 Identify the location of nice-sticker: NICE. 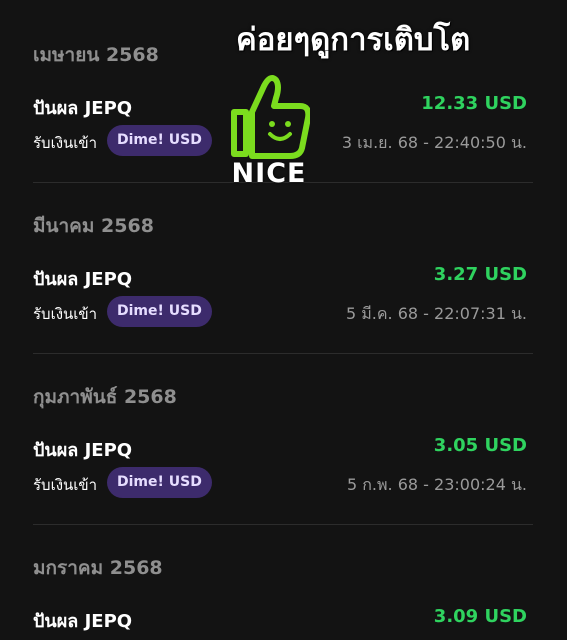
(269, 131).